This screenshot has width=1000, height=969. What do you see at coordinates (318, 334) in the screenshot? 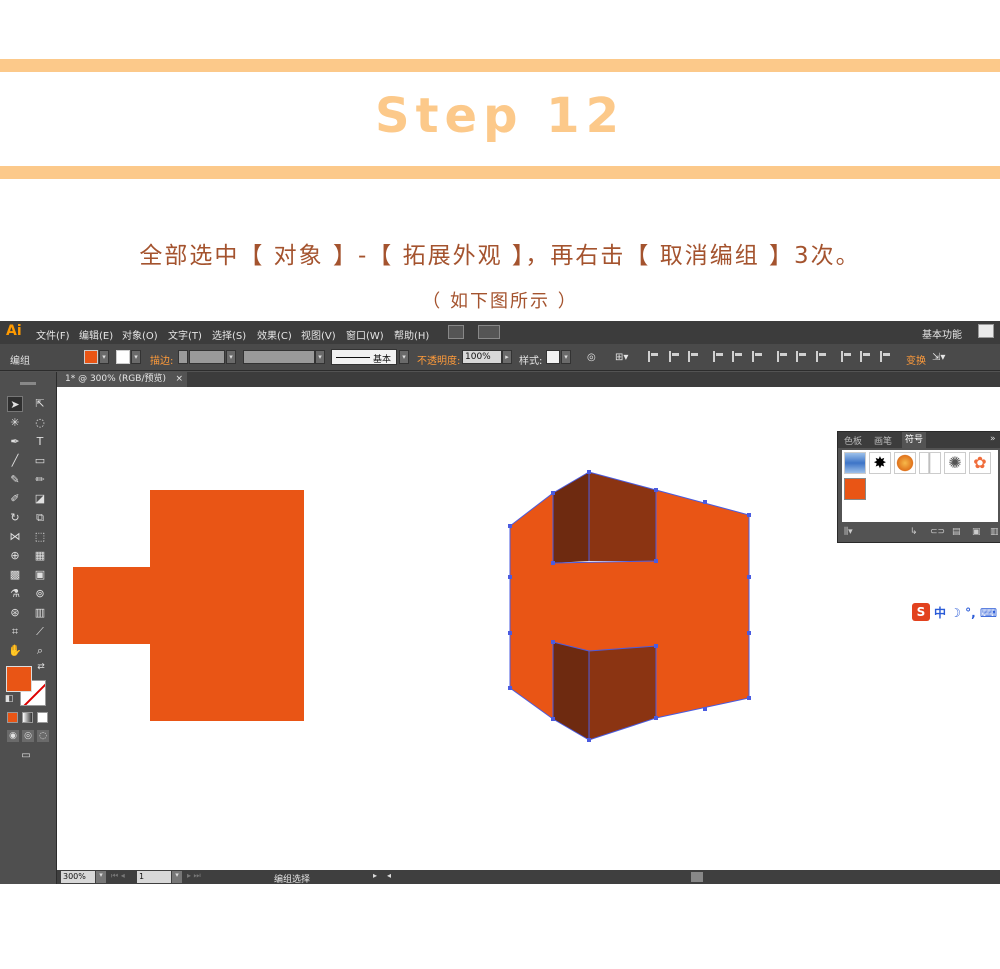
I see `menu-view: 视图(V)` at bounding box center [318, 334].